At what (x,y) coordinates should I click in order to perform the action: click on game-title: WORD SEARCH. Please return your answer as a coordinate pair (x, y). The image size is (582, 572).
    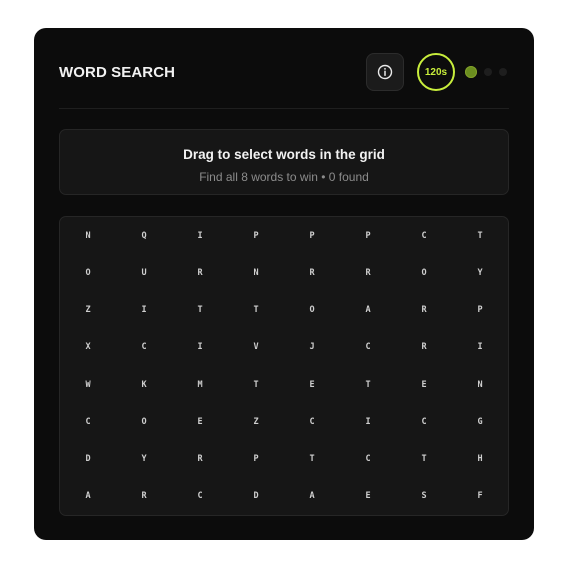
    Looking at the image, I should click on (117, 72).